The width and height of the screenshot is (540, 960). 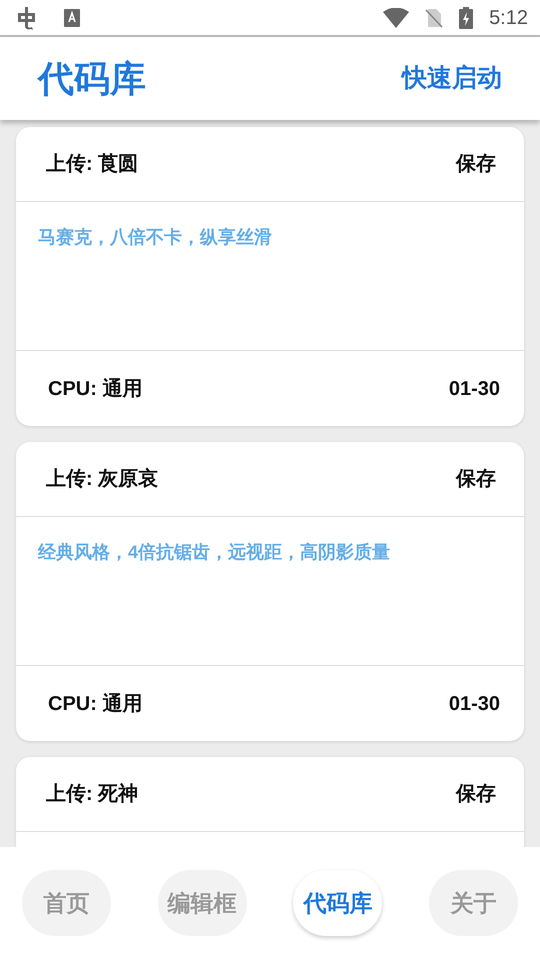 What do you see at coordinates (202, 903) in the screenshot?
I see `nav-tab: 编辑框` at bounding box center [202, 903].